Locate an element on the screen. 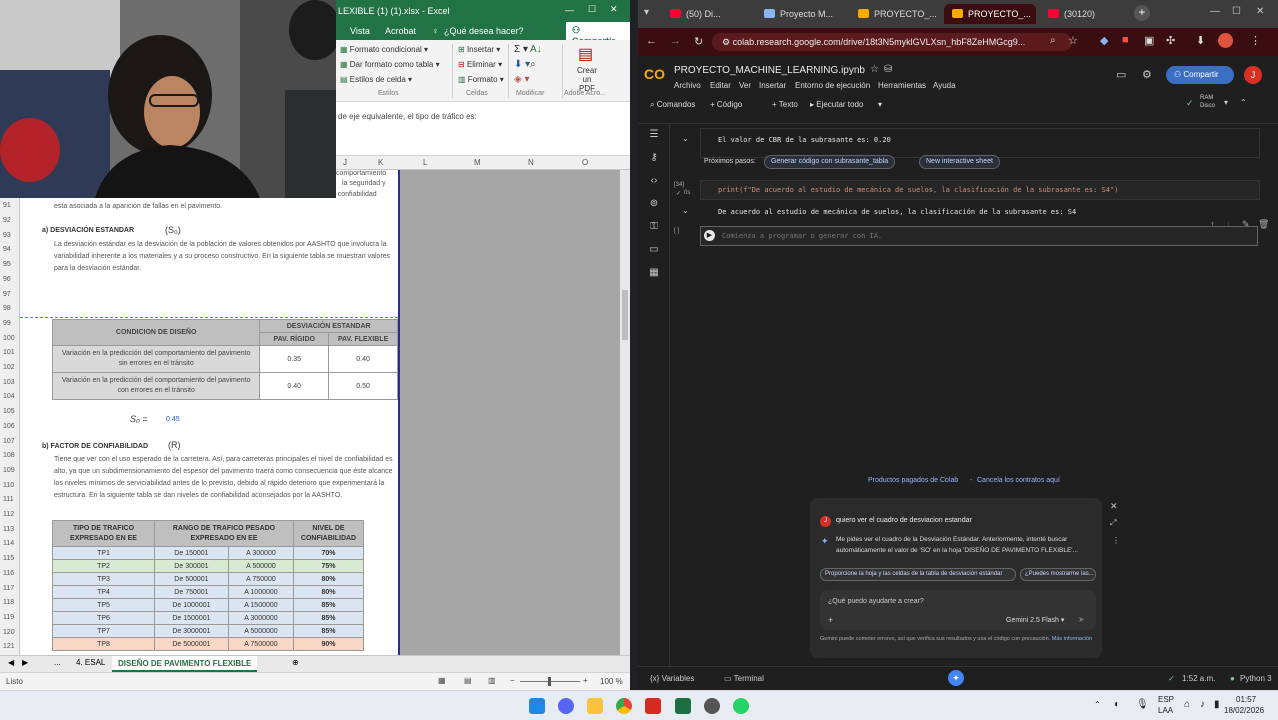  drive-icon: ⛁ is located at coordinates (888, 69).